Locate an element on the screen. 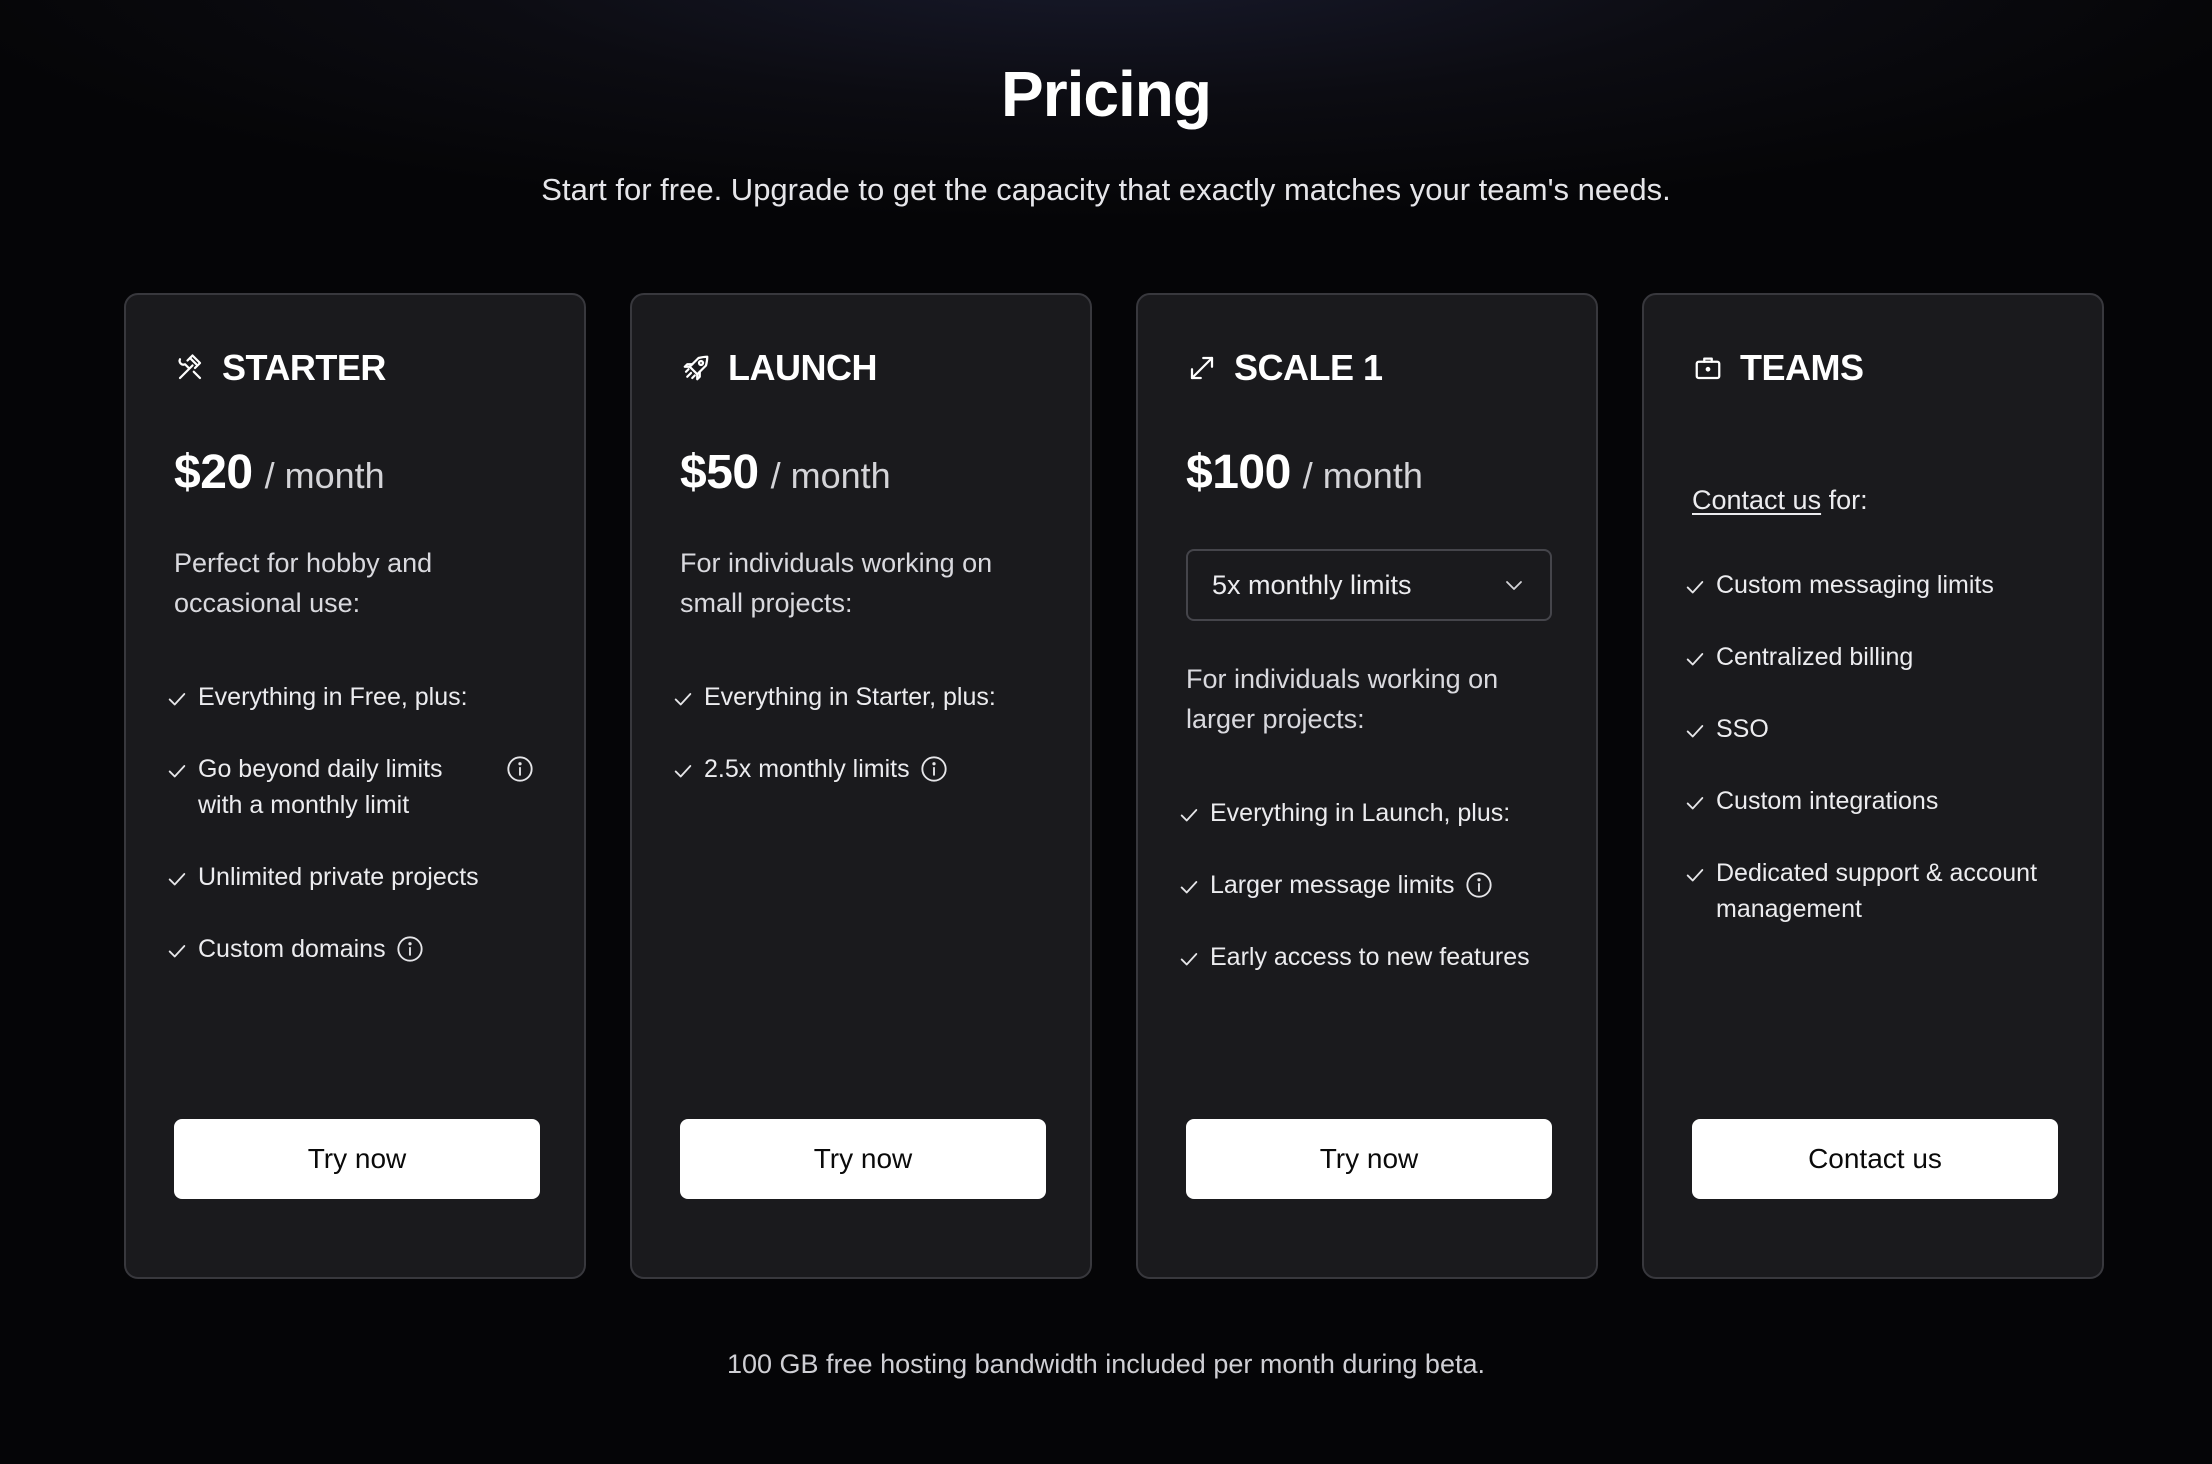 Image resolution: width=2212 pixels, height=1464 pixels. chevron-down-icon is located at coordinates (1514, 585).